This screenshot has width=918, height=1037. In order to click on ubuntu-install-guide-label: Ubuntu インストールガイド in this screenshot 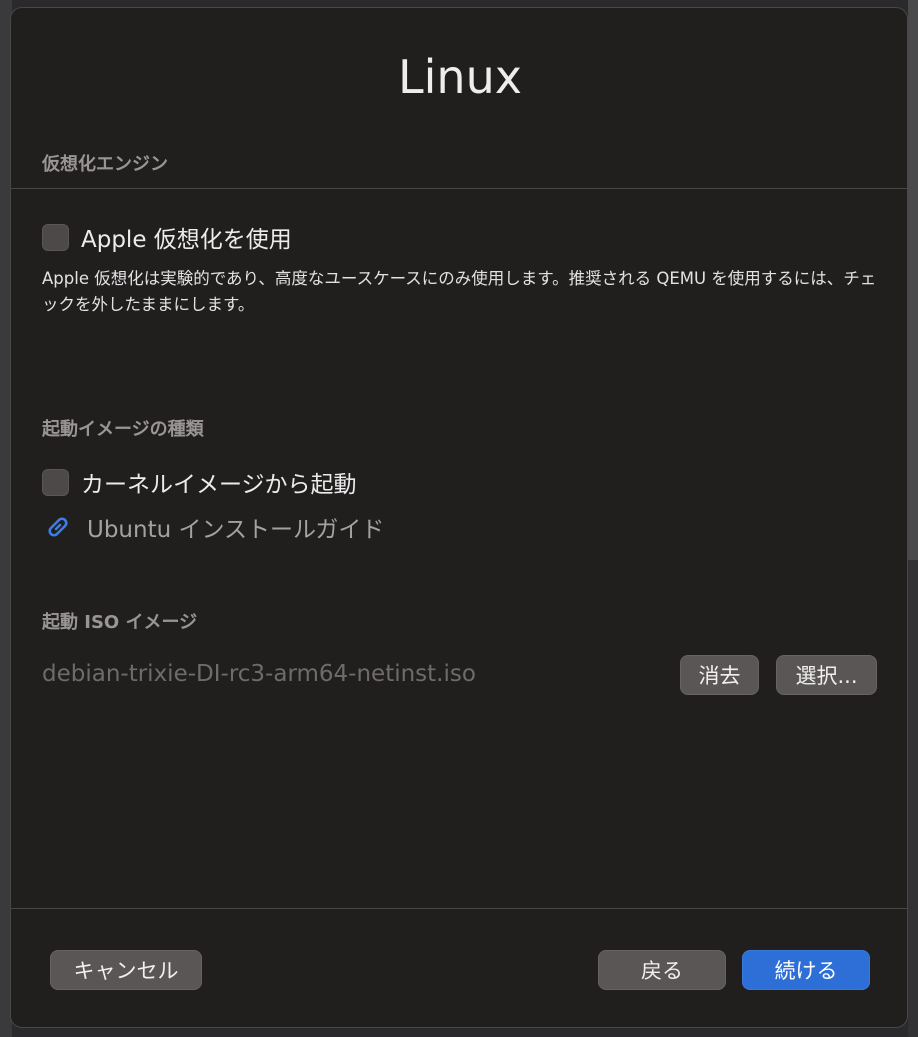, I will do `click(235, 527)`.